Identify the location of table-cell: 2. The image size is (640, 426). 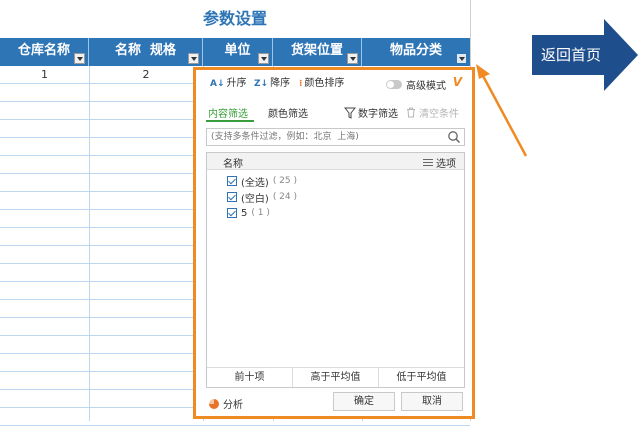
(146, 75).